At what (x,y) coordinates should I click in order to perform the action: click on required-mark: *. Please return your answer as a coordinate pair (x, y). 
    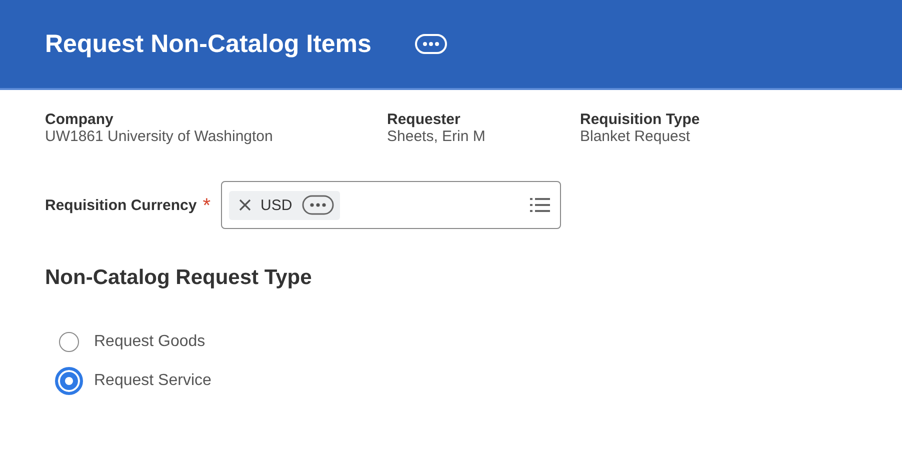
    Looking at the image, I should click on (206, 206).